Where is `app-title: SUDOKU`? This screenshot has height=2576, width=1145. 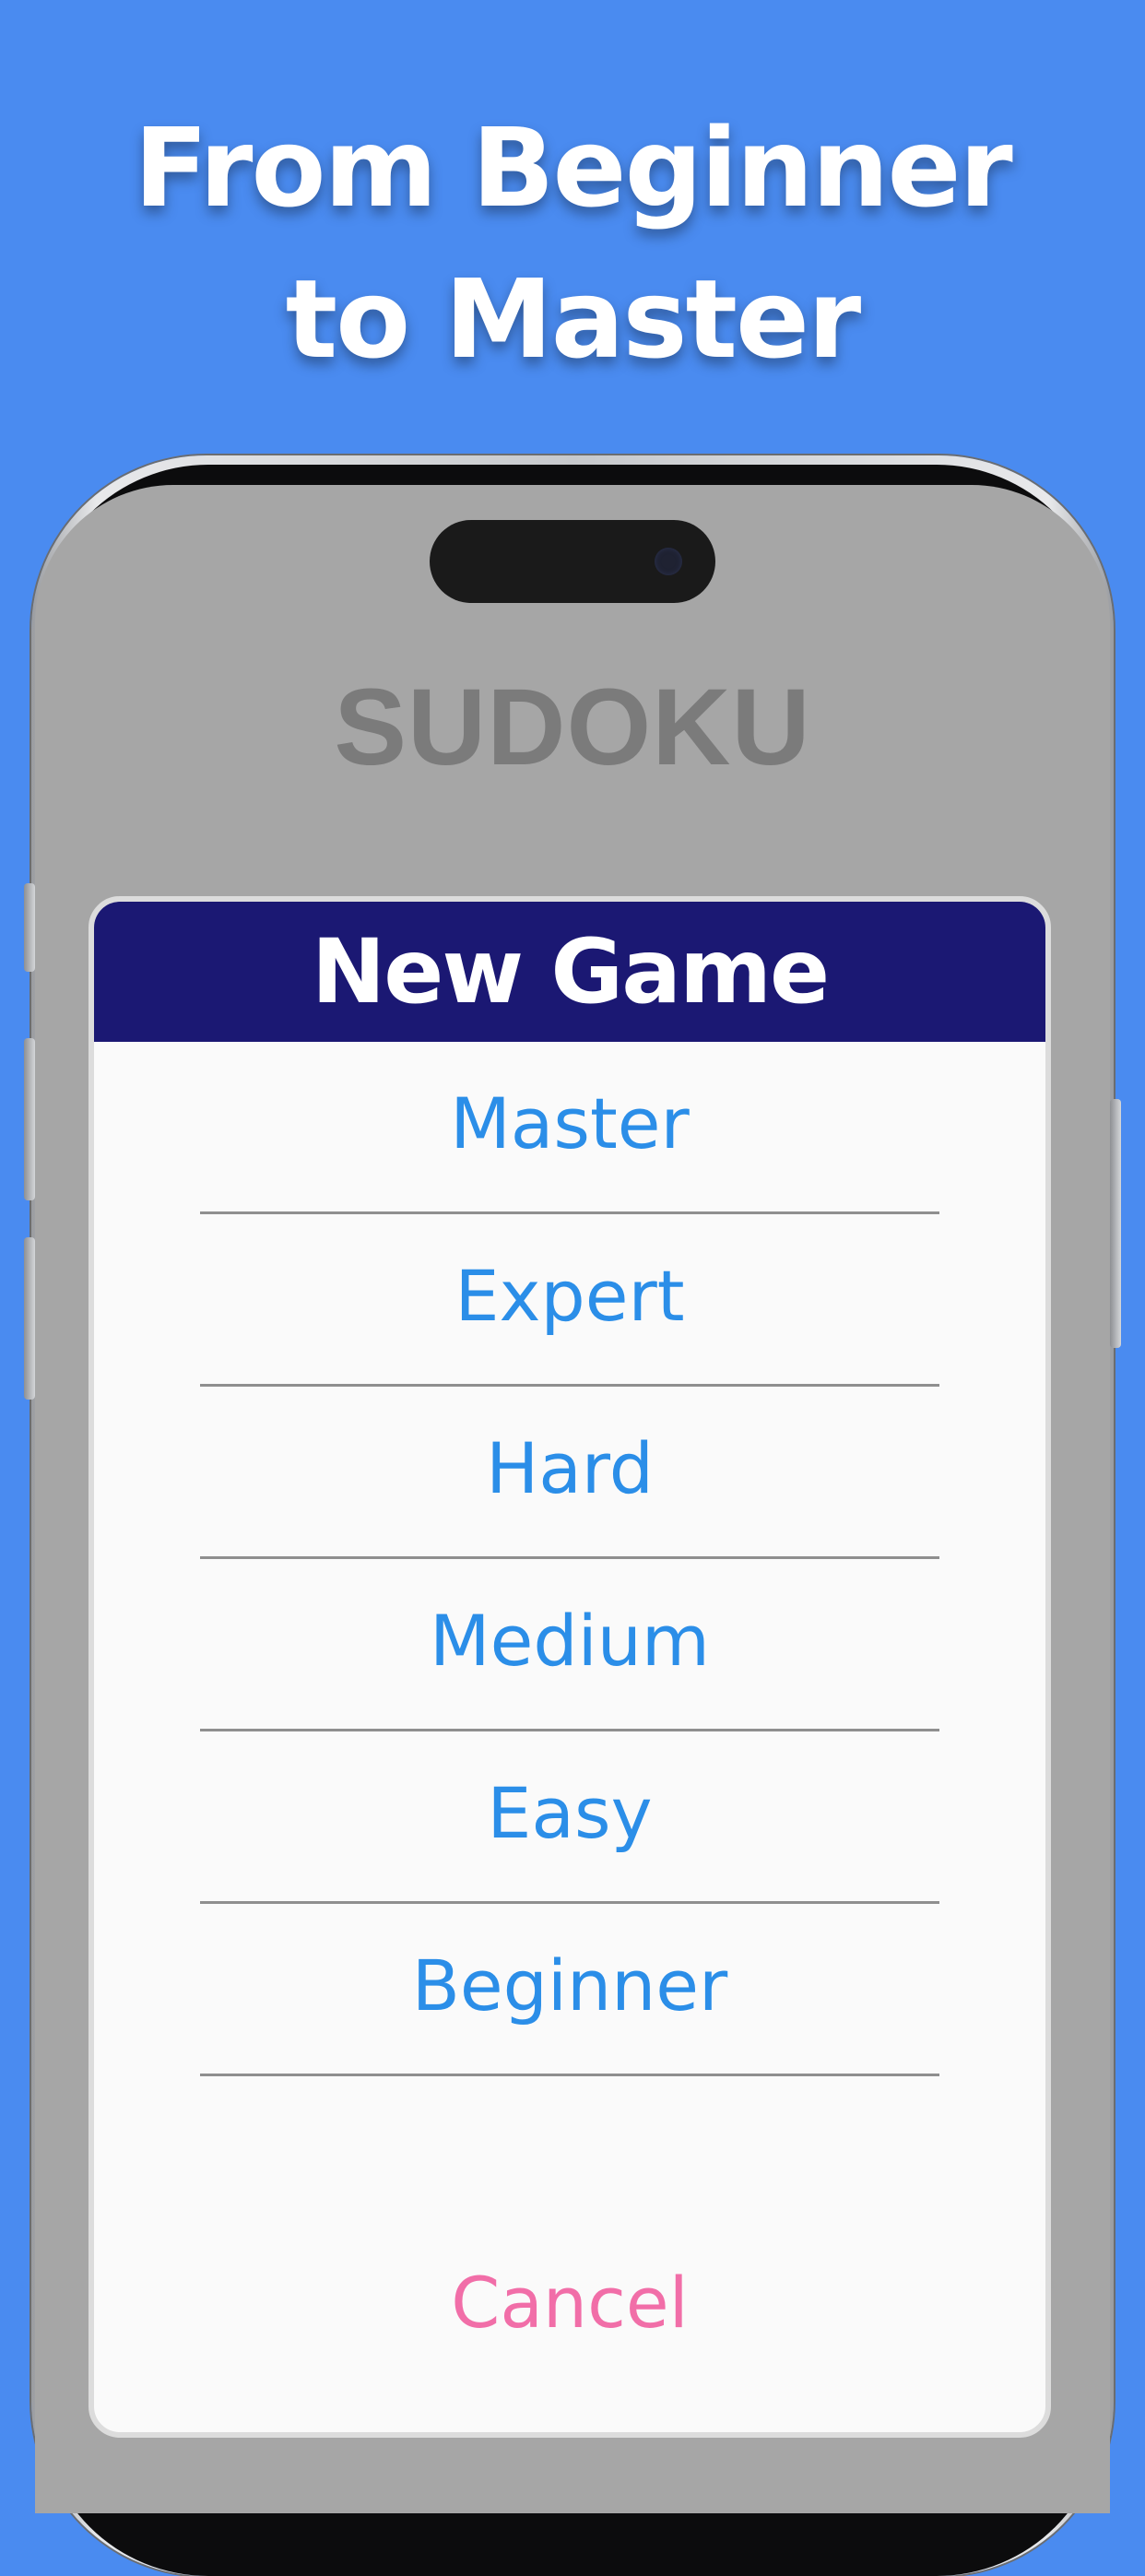 app-title: SUDOKU is located at coordinates (572, 727).